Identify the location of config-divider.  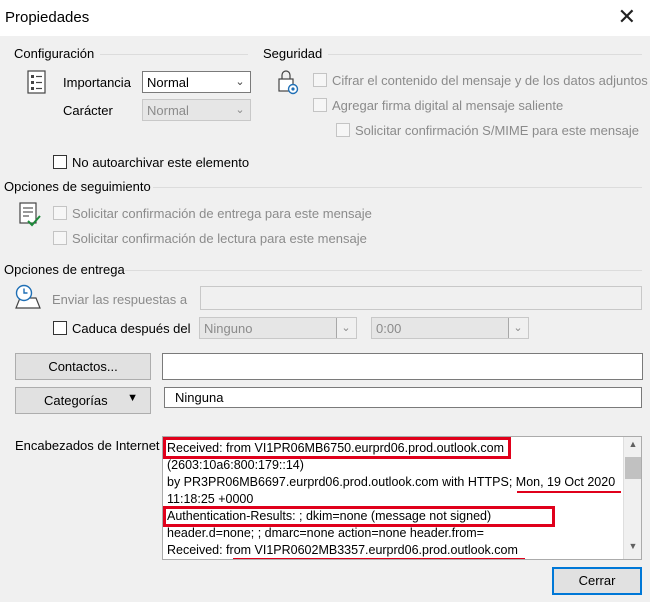
(174, 54).